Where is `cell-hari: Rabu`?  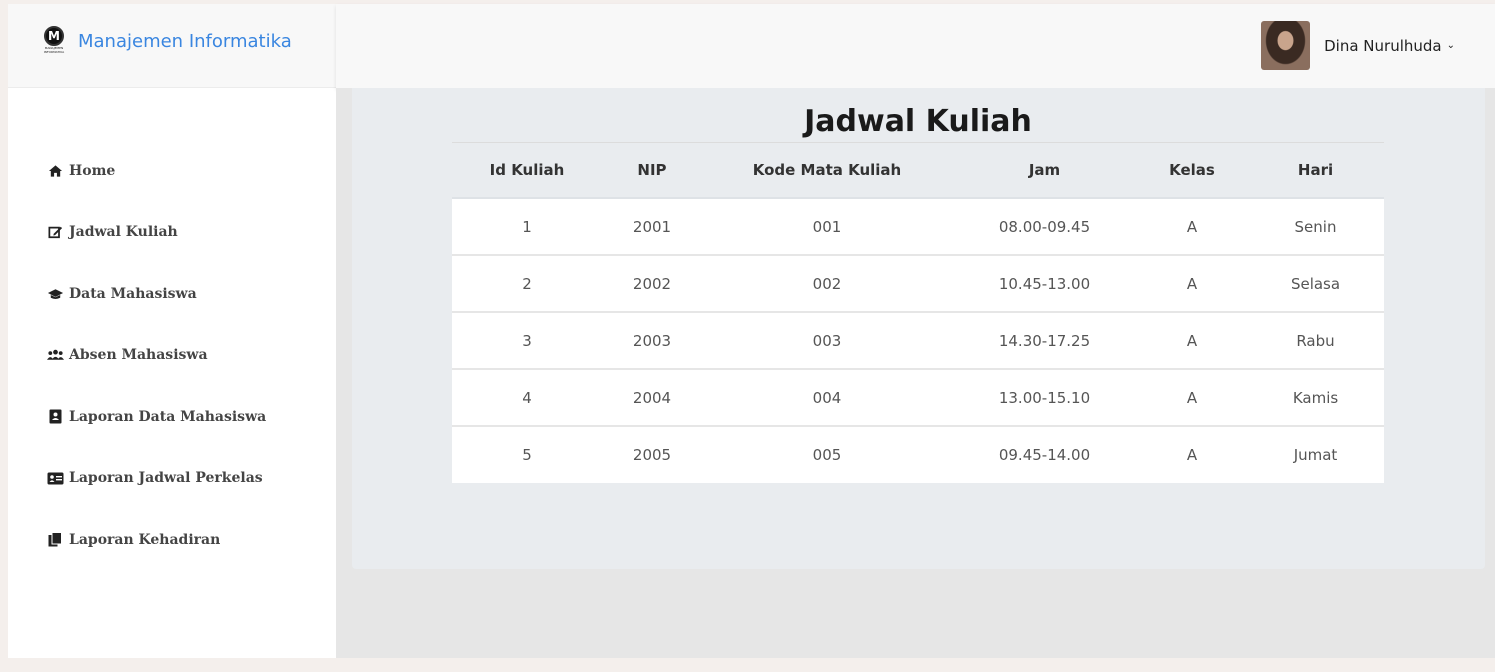
cell-hari: Rabu is located at coordinates (1315, 340).